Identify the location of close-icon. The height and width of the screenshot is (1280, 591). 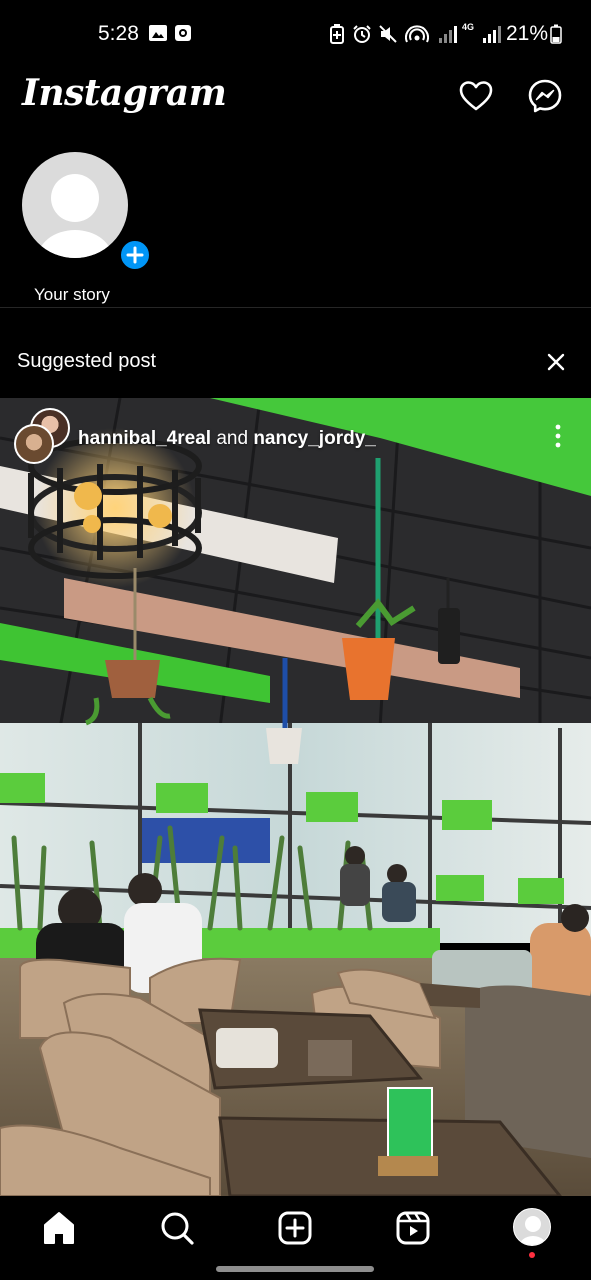
(556, 362).